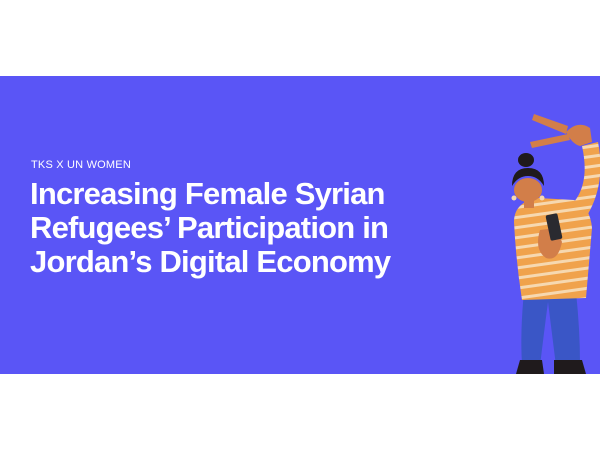  Describe the element at coordinates (555, 244) in the screenshot. I see `woman-with-phone-illustration` at that location.